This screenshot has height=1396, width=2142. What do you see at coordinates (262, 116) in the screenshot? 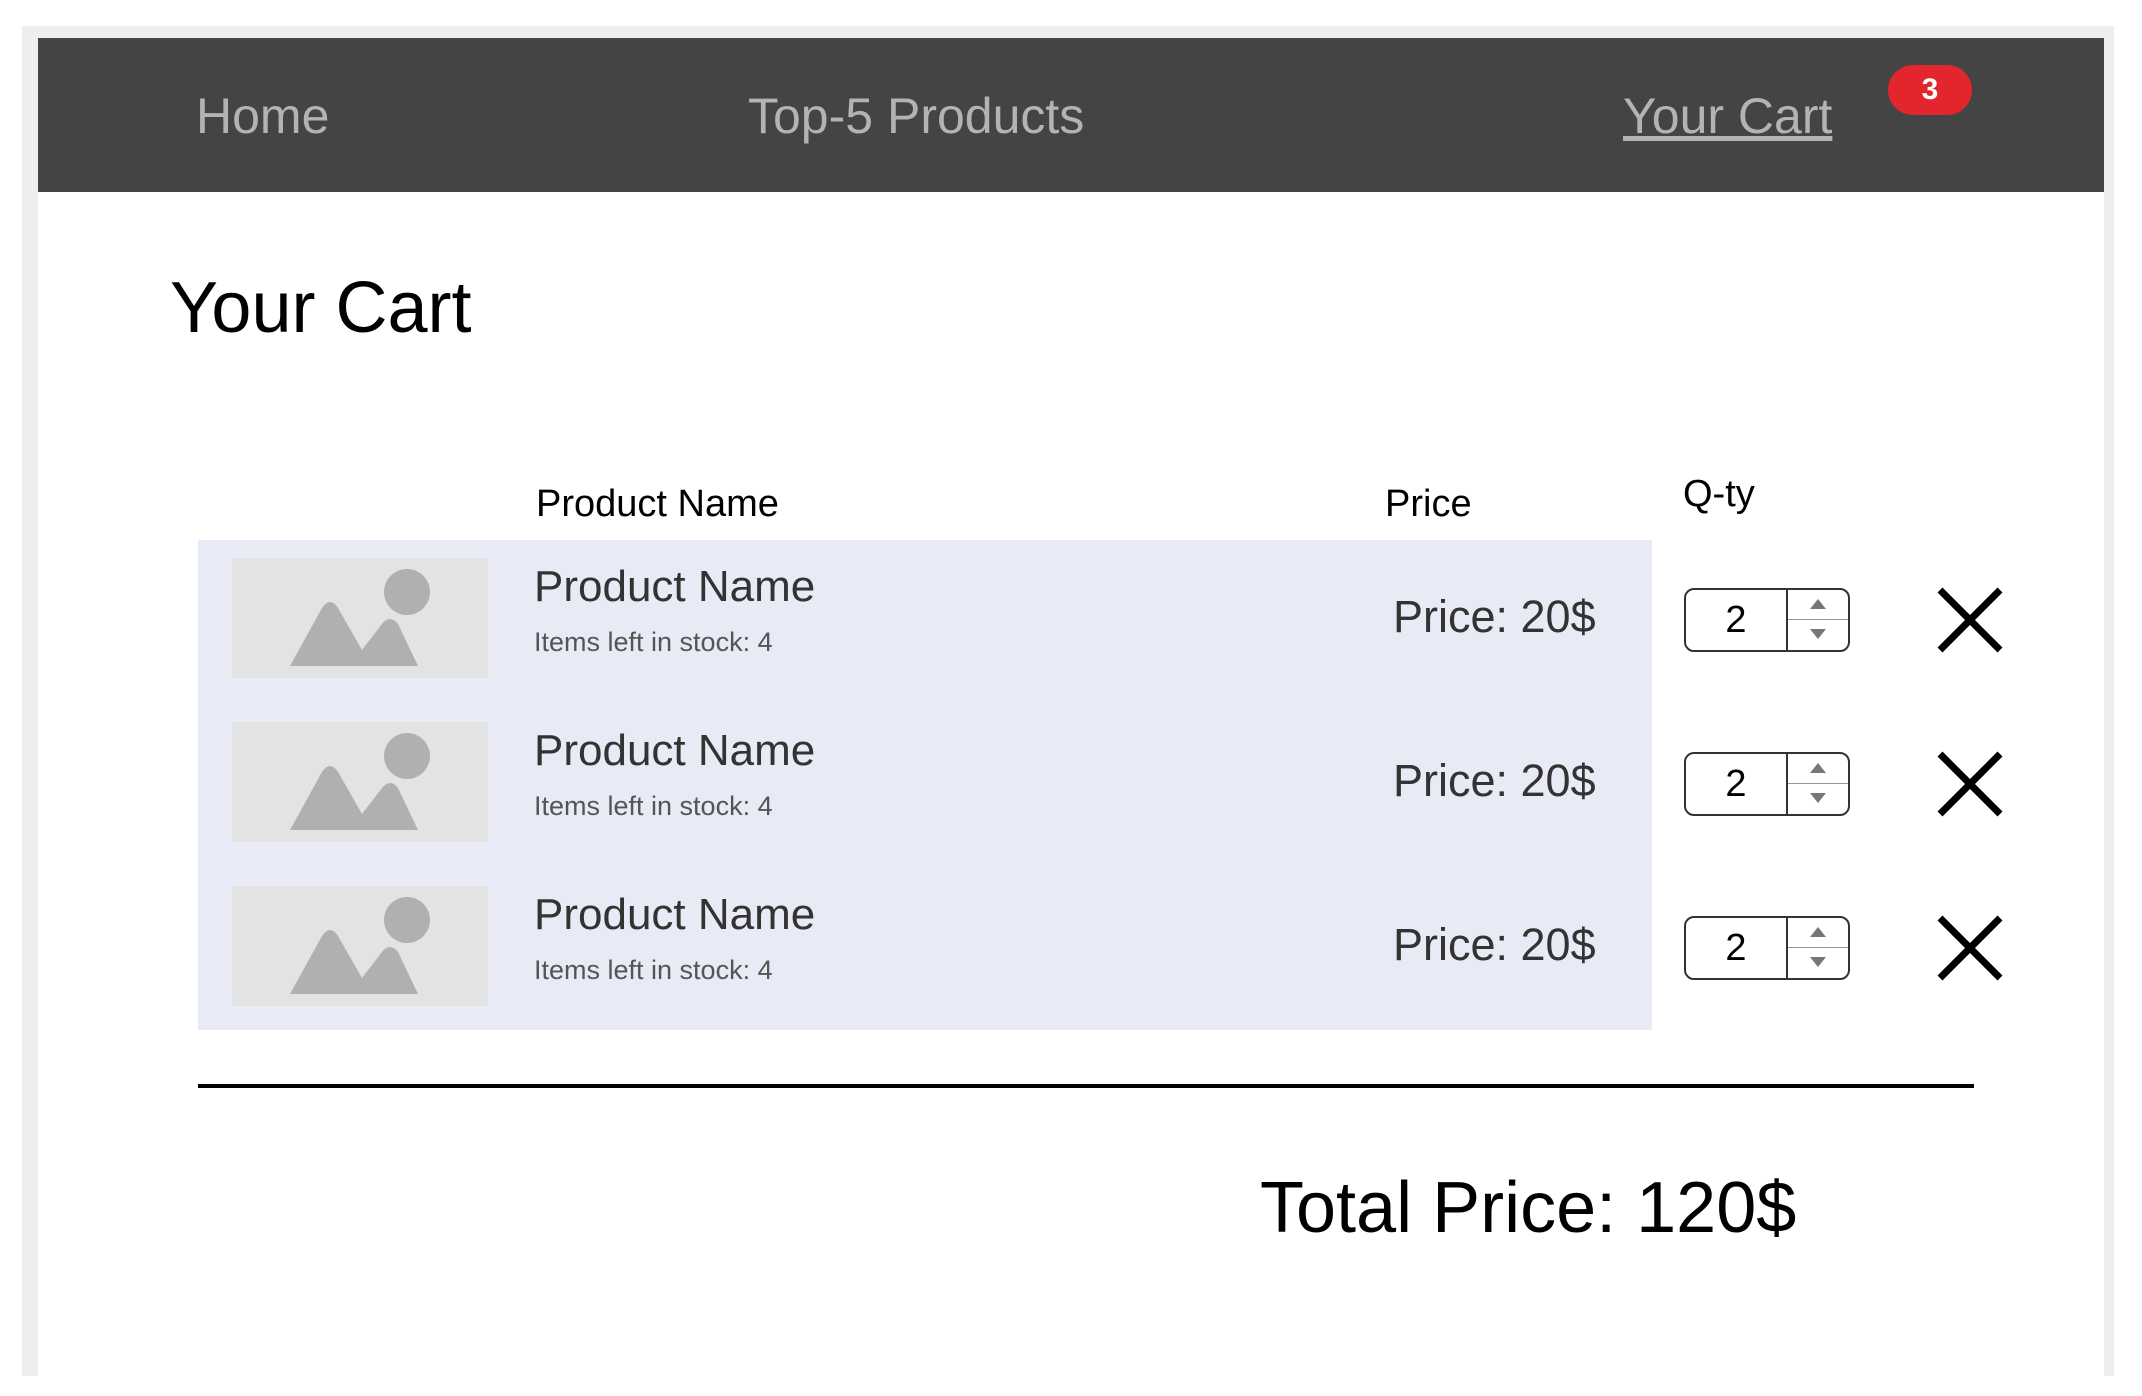
I see `nav-home-link: Home` at bounding box center [262, 116].